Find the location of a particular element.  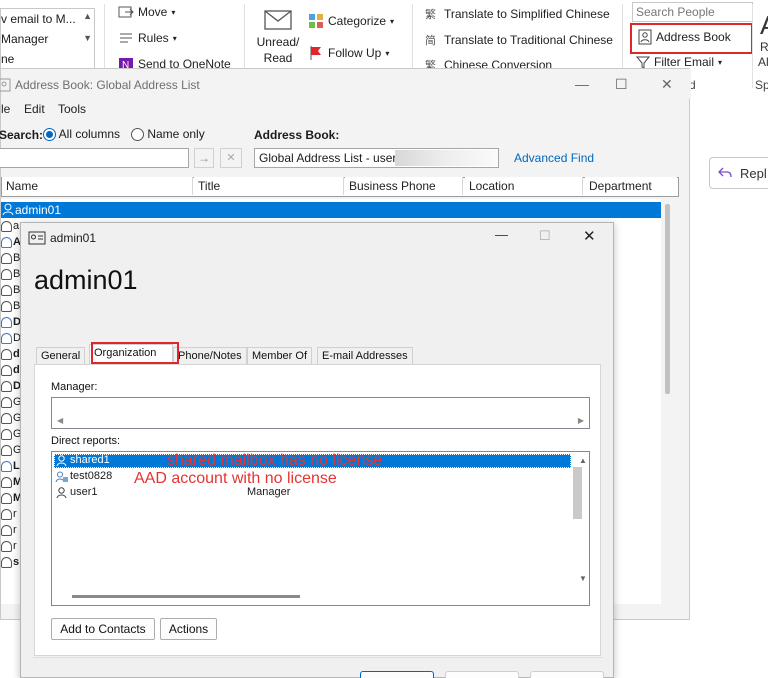

advanced-find-link: Advanced Find is located at coordinates (554, 158).